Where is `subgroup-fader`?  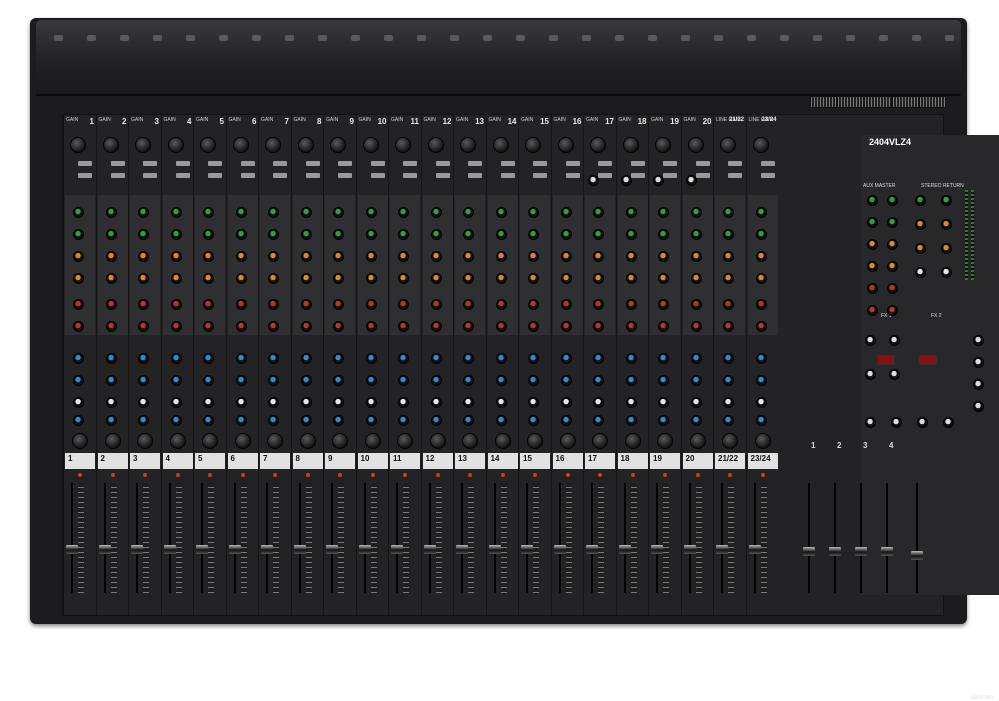
subgroup-fader is located at coordinates (835, 551).